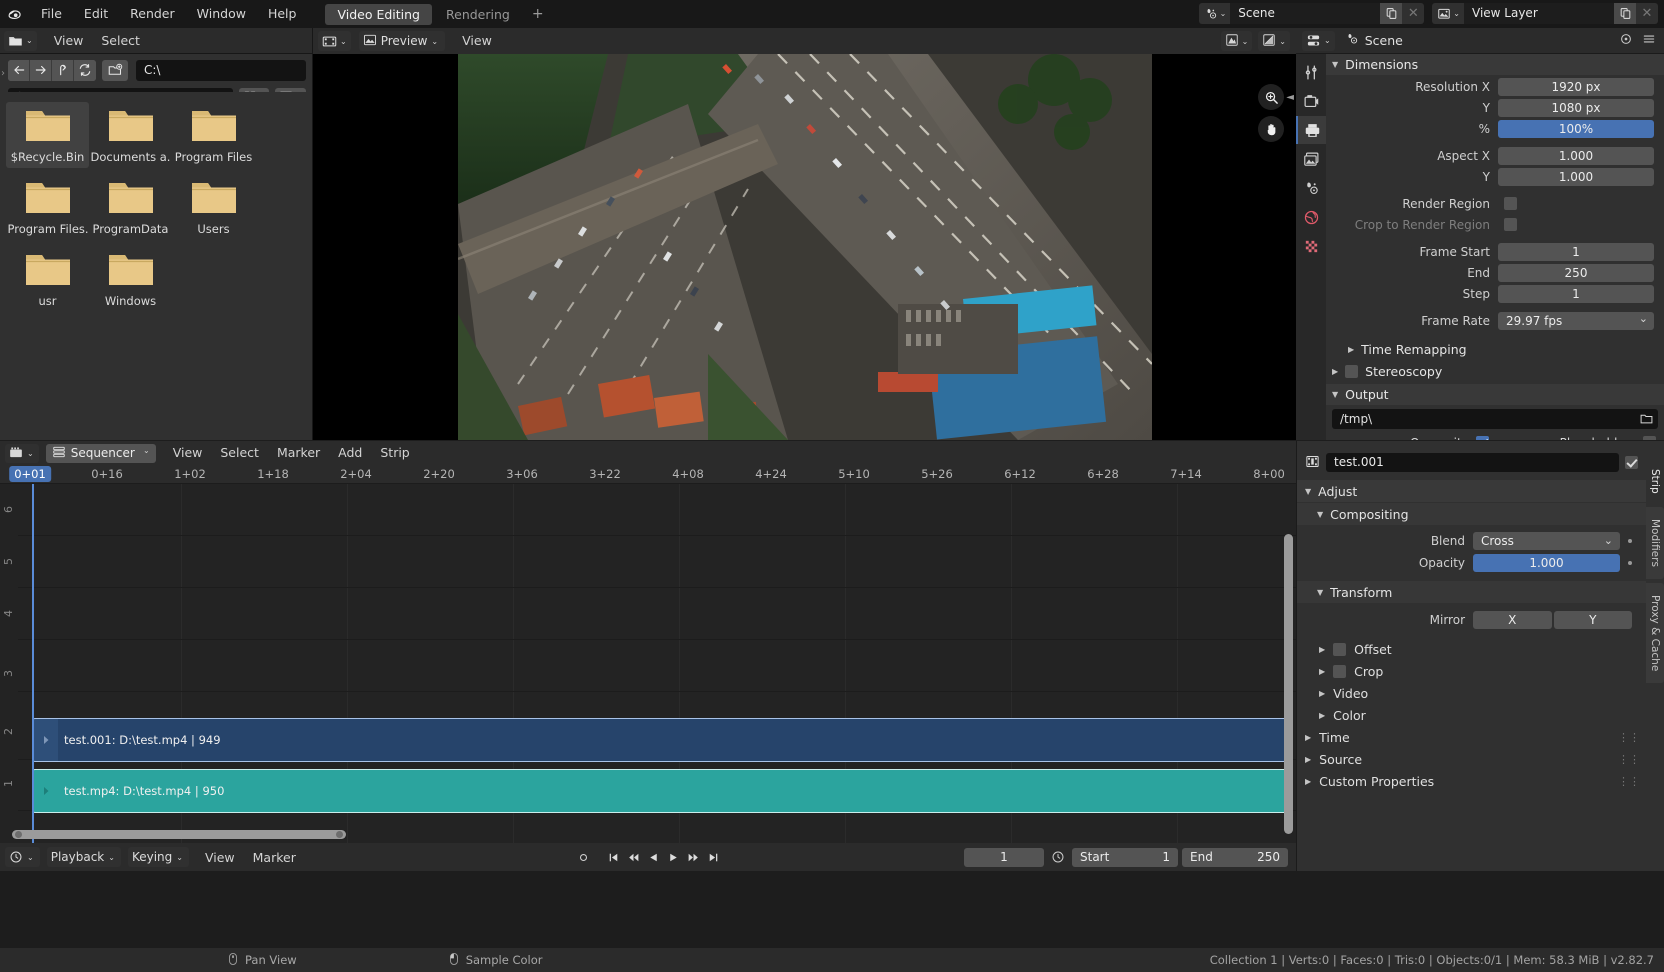 The height and width of the screenshot is (972, 1664). I want to click on options-icon, so click(1626, 40).